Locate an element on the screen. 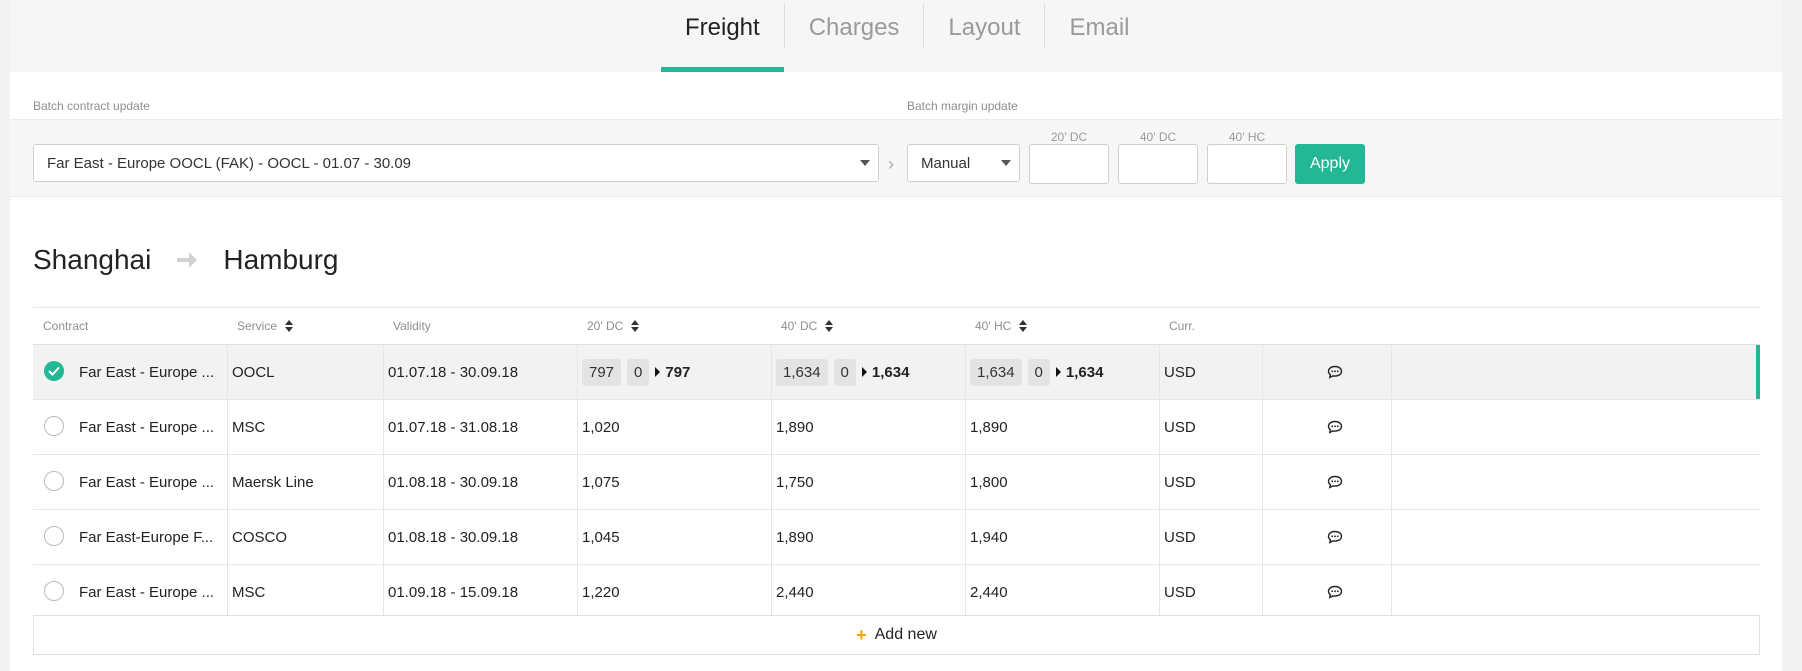 The image size is (1802, 671). route-title: Shanghai Hamburg is located at coordinates (186, 260).